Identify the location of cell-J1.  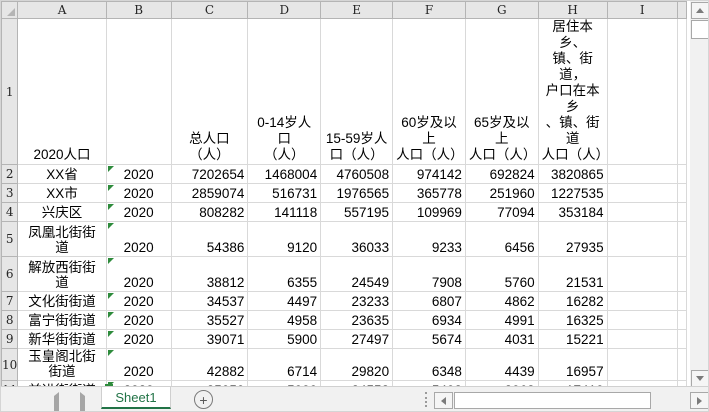
(681, 91).